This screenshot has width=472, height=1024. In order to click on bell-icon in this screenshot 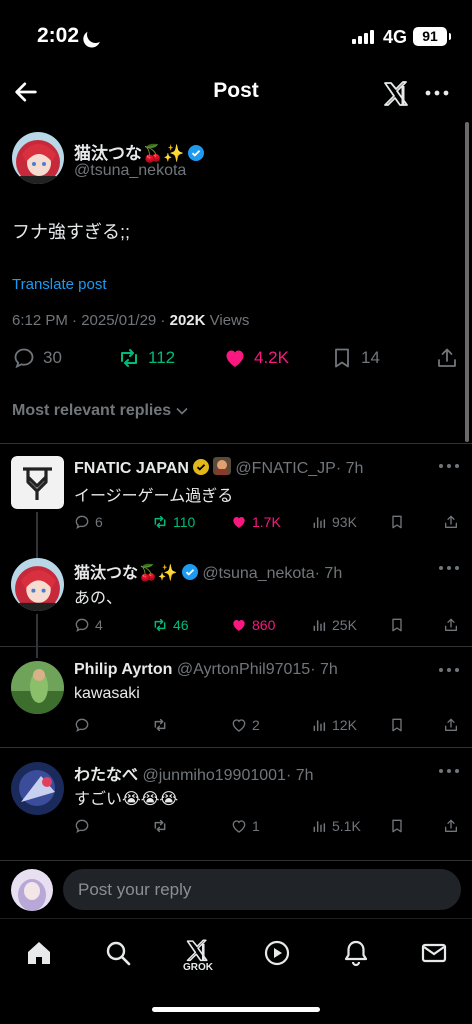, I will do `click(356, 953)`.